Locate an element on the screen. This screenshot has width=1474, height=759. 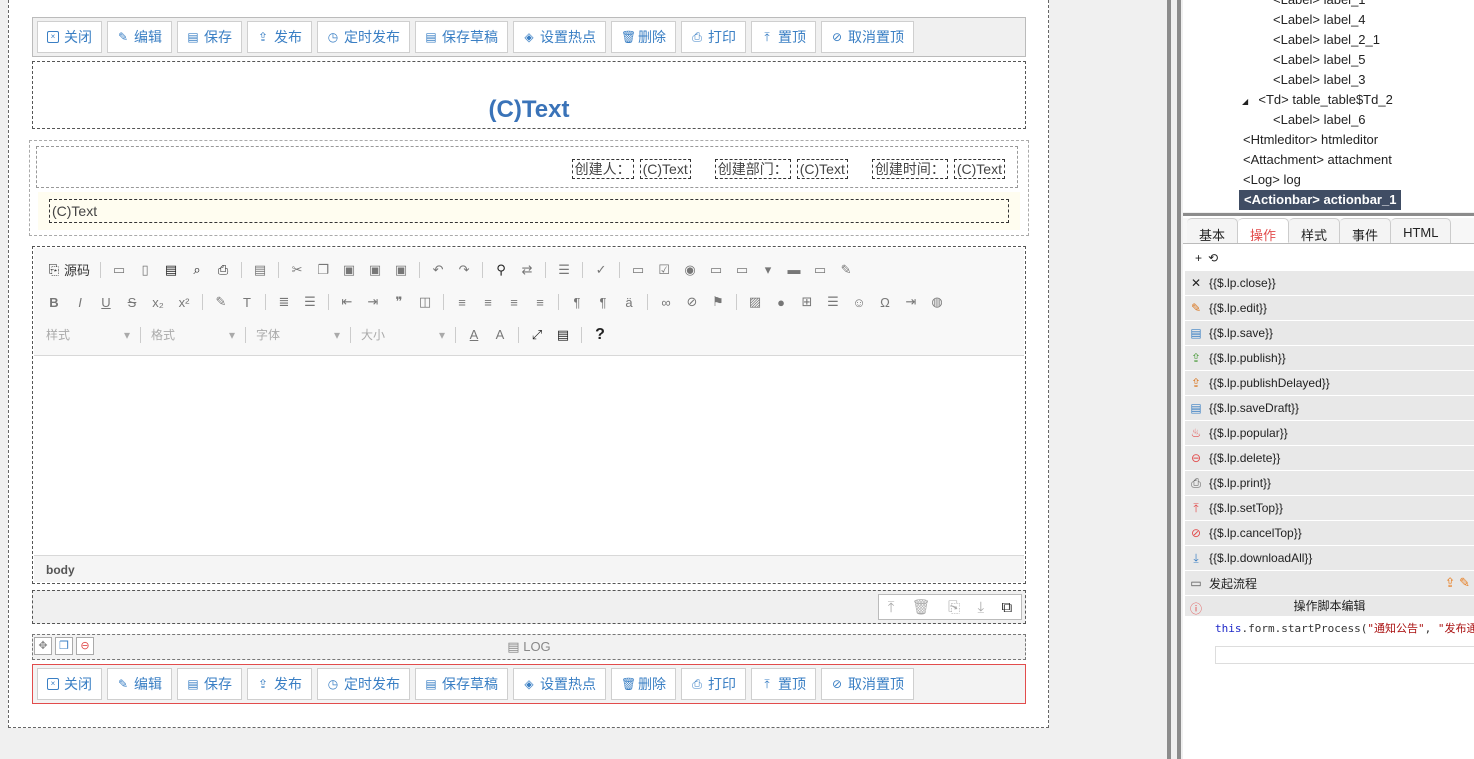
row-edit-tools: ⇪ ✎ is located at coordinates (1457, 583).